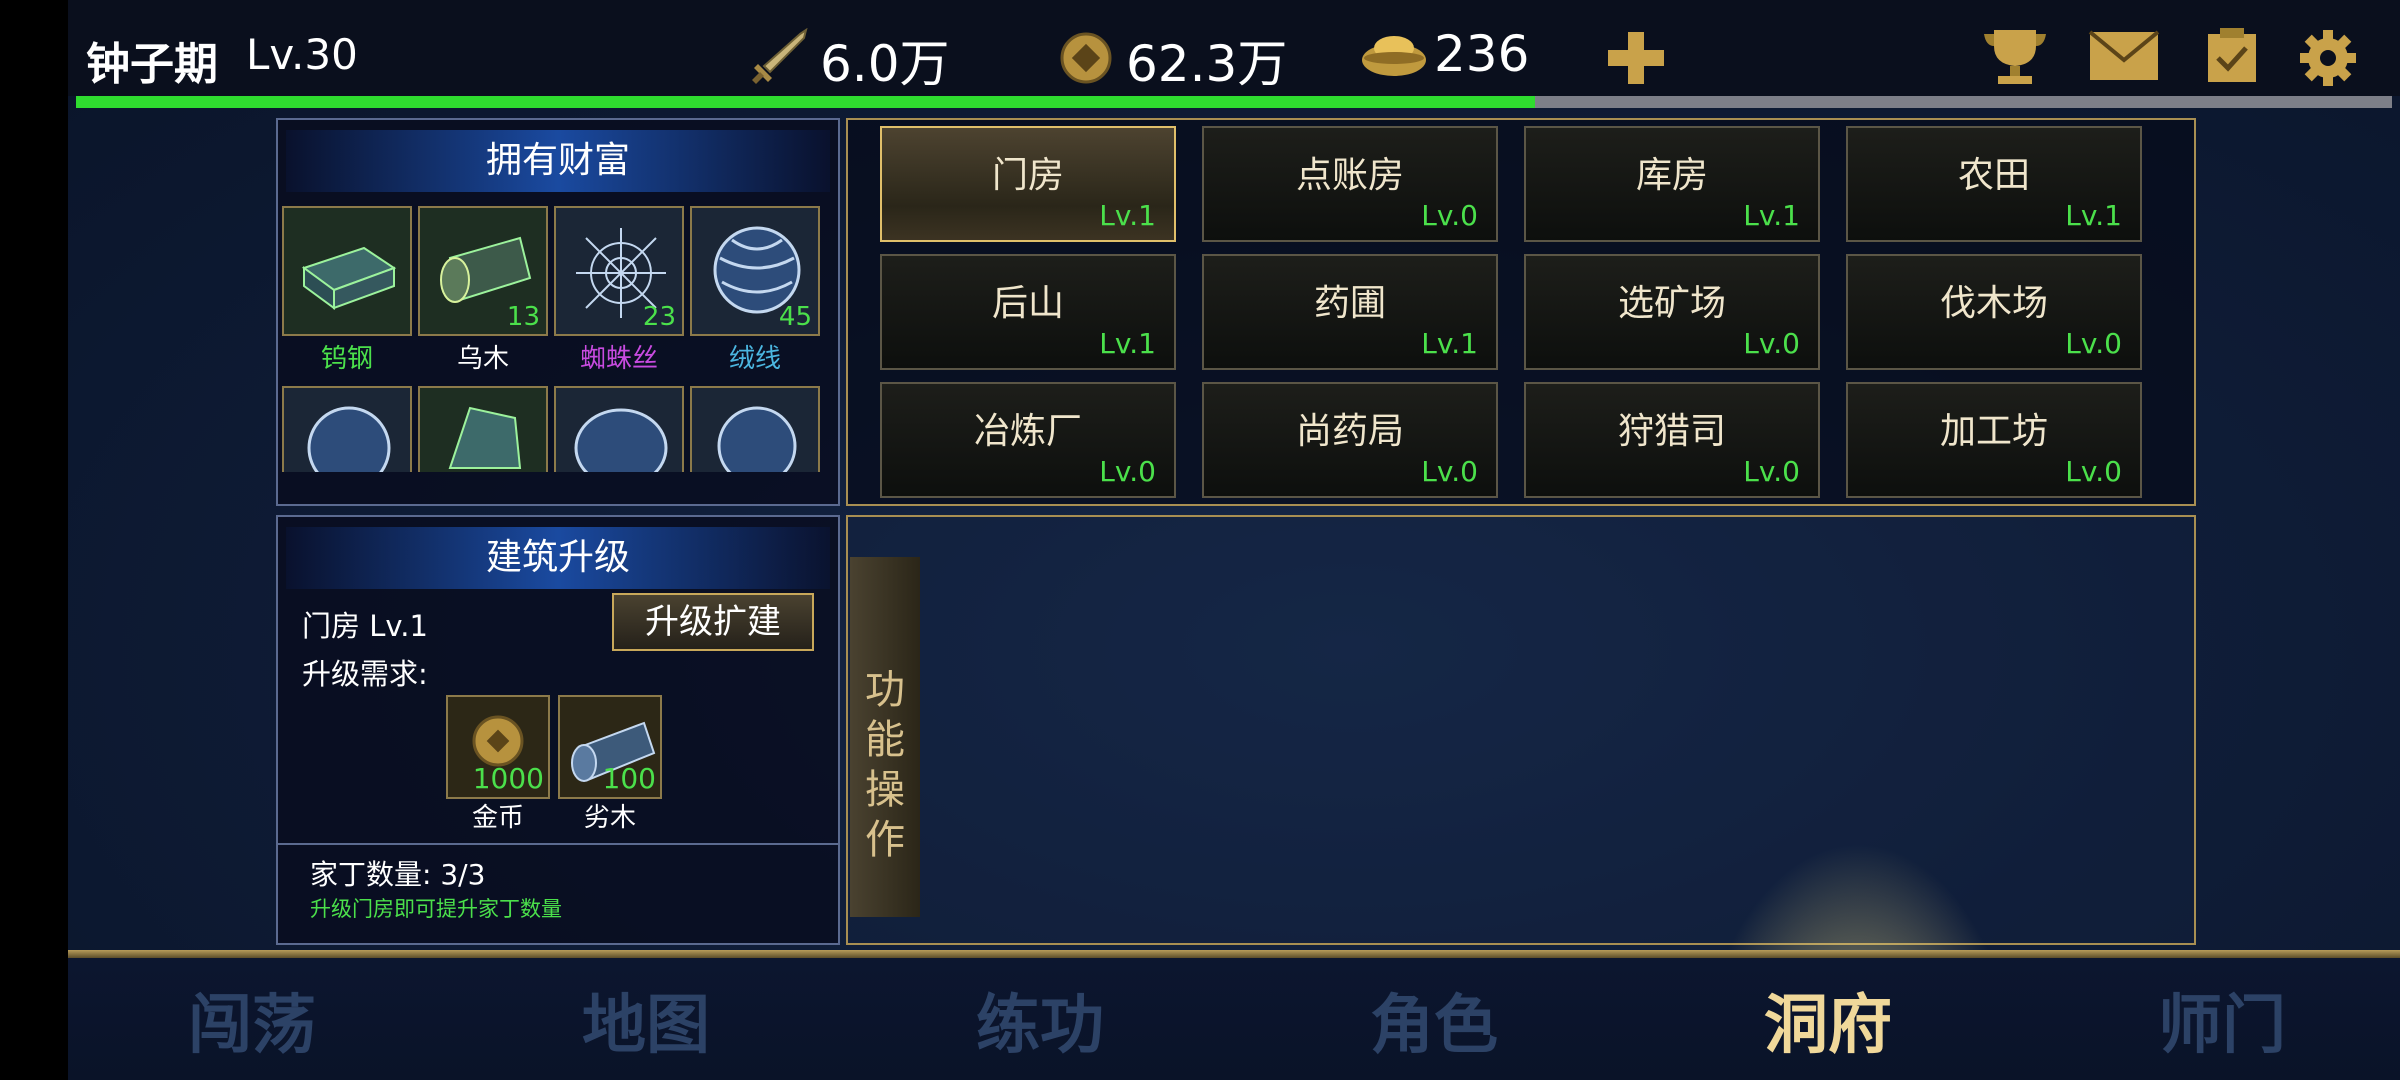  What do you see at coordinates (2015, 58) in the screenshot?
I see `trophy-icon` at bounding box center [2015, 58].